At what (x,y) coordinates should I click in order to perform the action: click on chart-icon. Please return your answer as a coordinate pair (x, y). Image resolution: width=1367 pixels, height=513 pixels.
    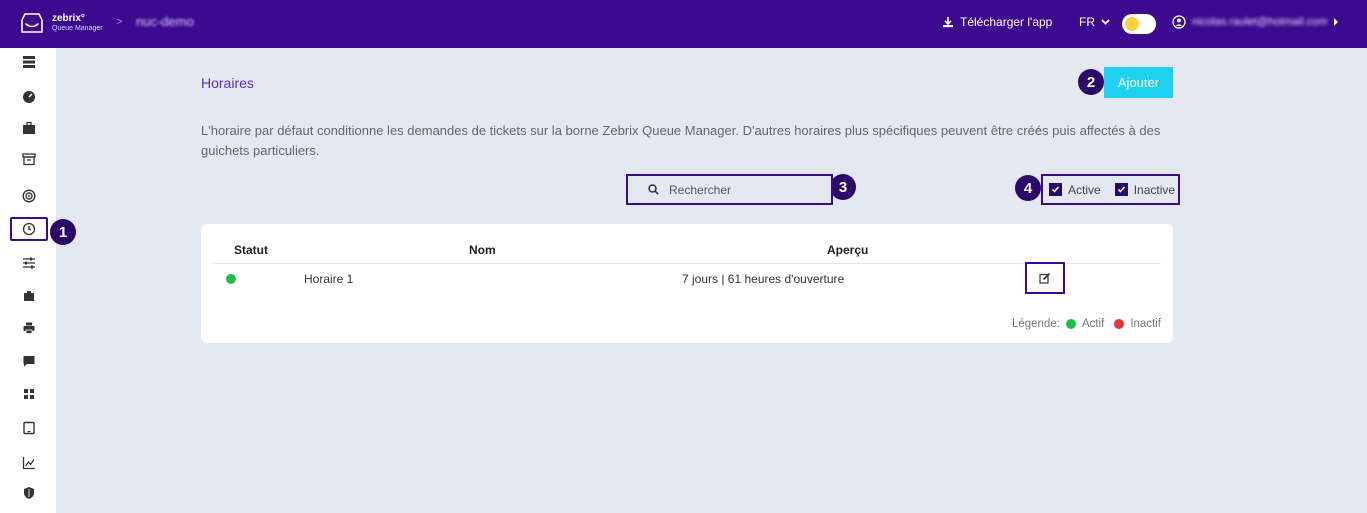
    Looking at the image, I should click on (28, 463).